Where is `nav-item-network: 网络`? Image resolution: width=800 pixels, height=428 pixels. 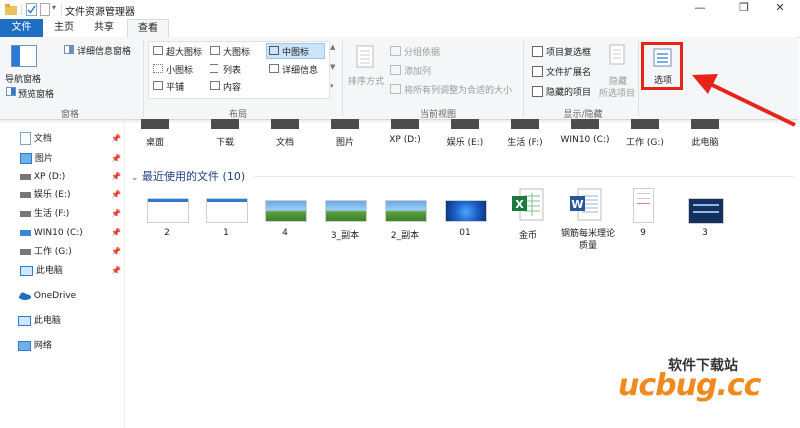
nav-item-network: 网络 is located at coordinates (35, 346).